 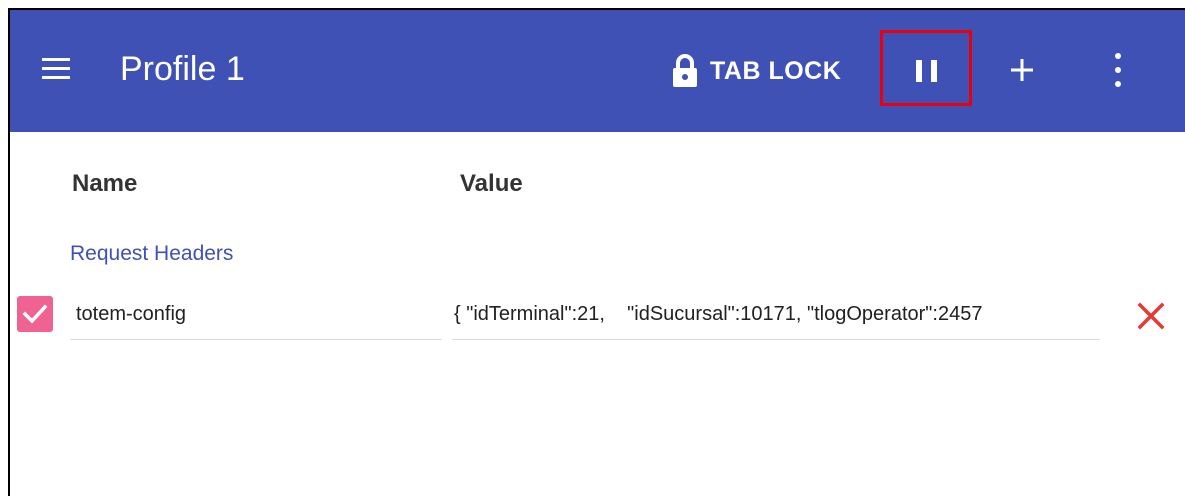 I want to click on add-button, so click(x=1022, y=70).